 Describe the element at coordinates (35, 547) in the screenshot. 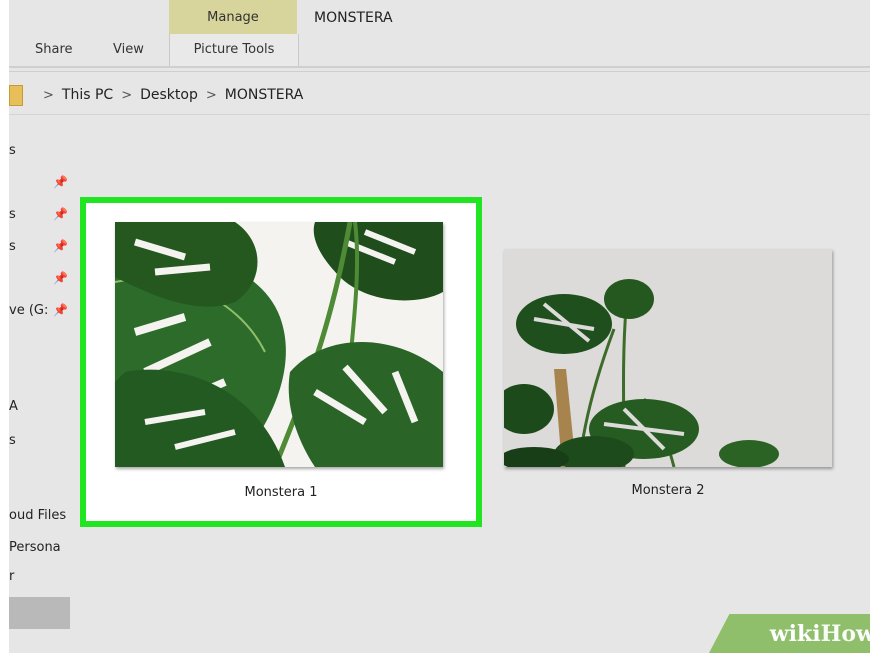

I see `nav-item-personal: Persona` at that location.